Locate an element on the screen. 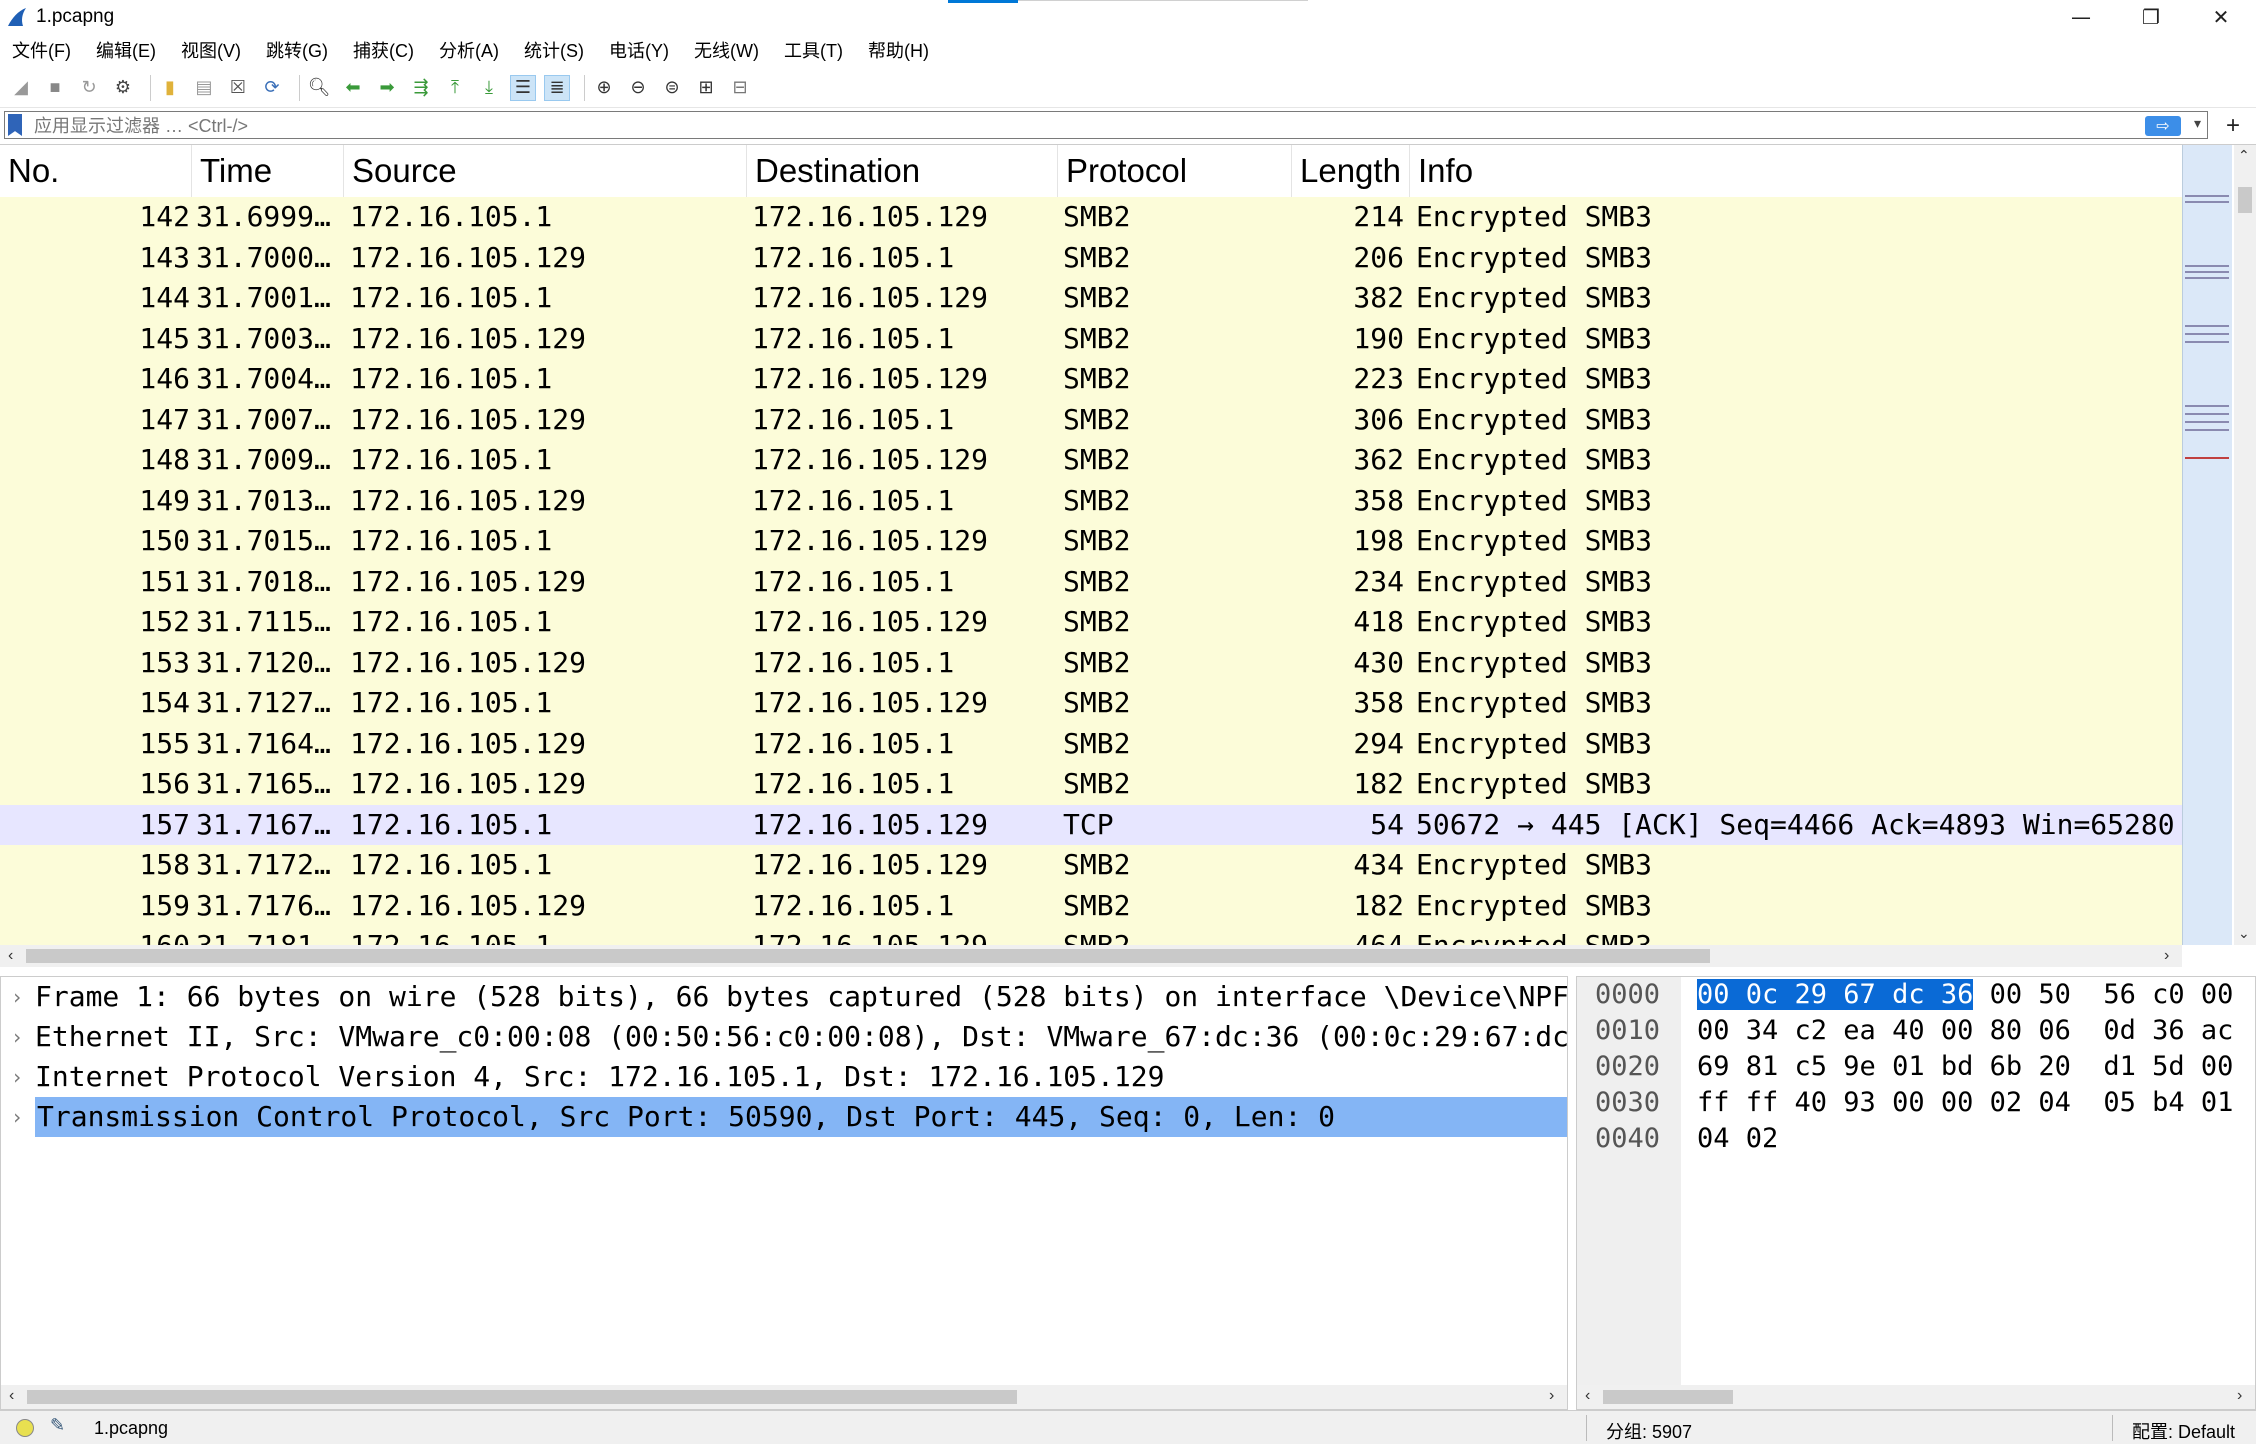 The height and width of the screenshot is (1444, 2256). shark-fin-start-icon: ◢ is located at coordinates (21, 88).